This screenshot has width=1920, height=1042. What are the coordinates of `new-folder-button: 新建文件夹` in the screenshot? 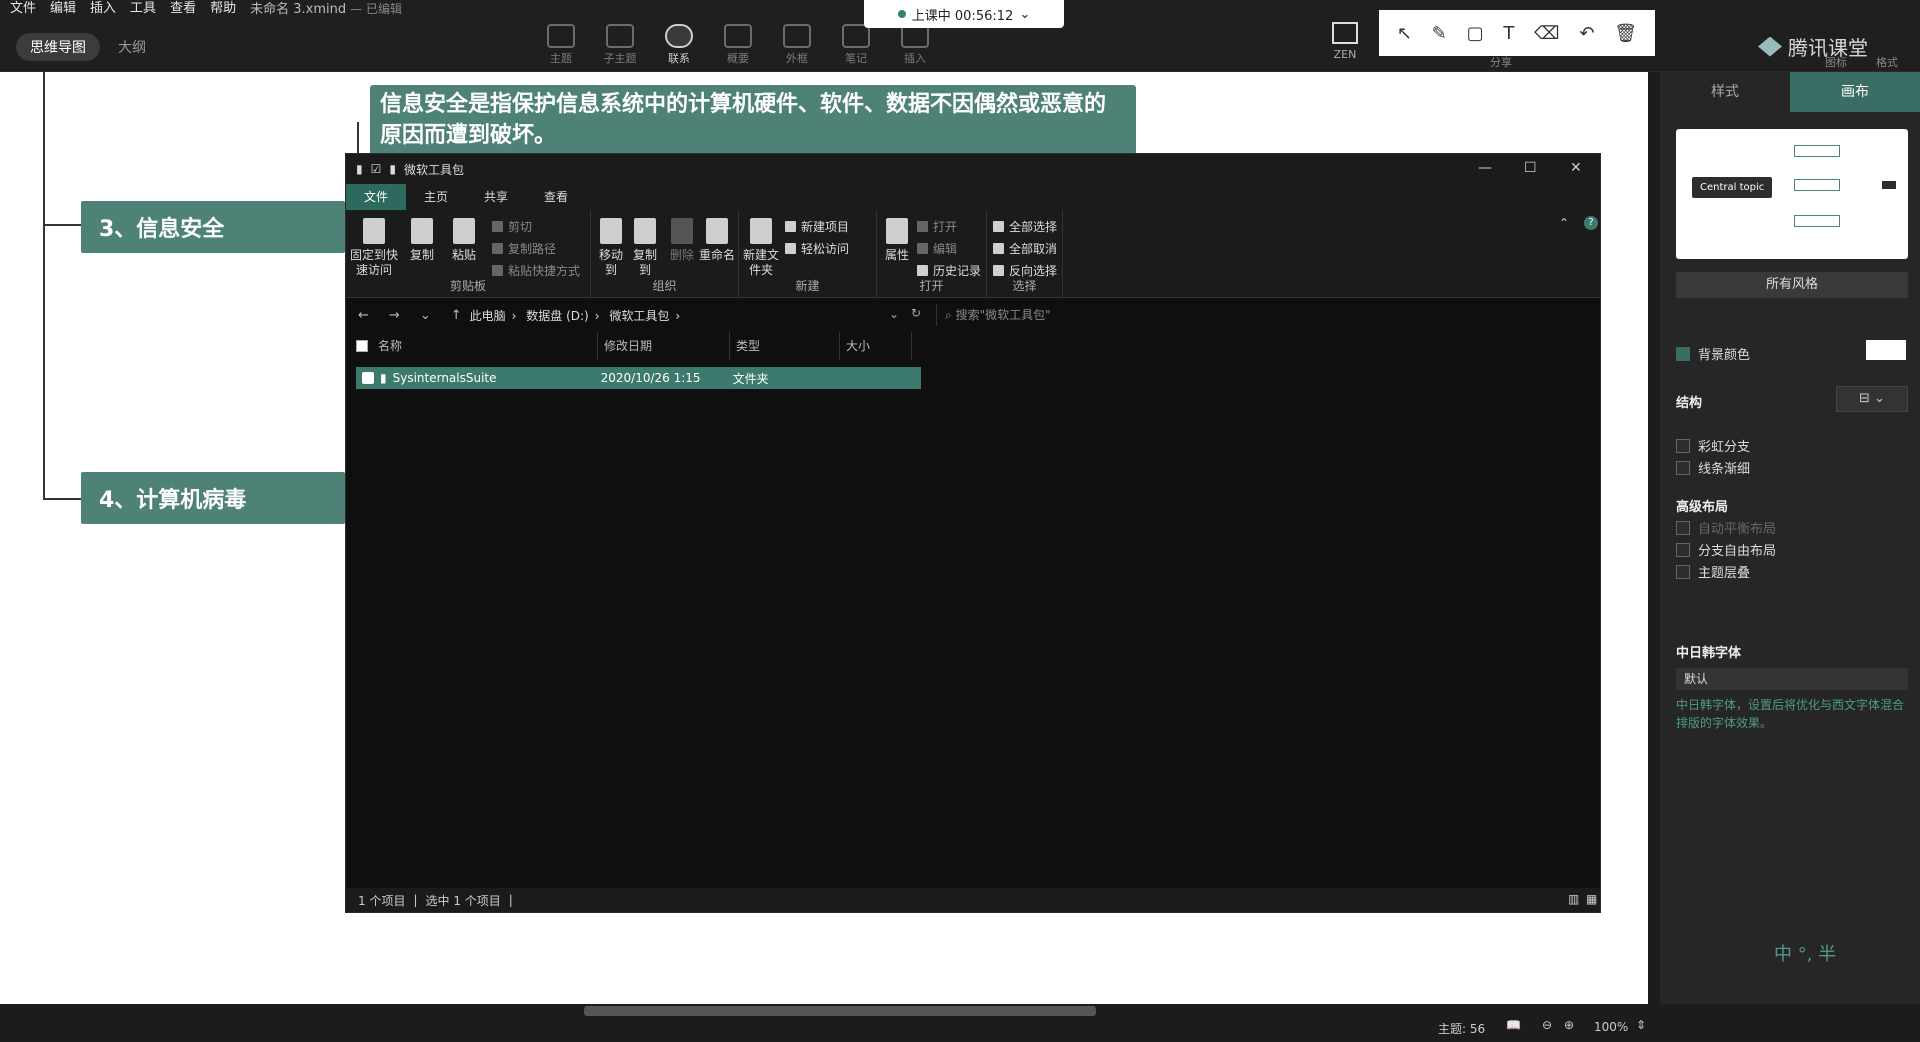 It's located at (761, 248).